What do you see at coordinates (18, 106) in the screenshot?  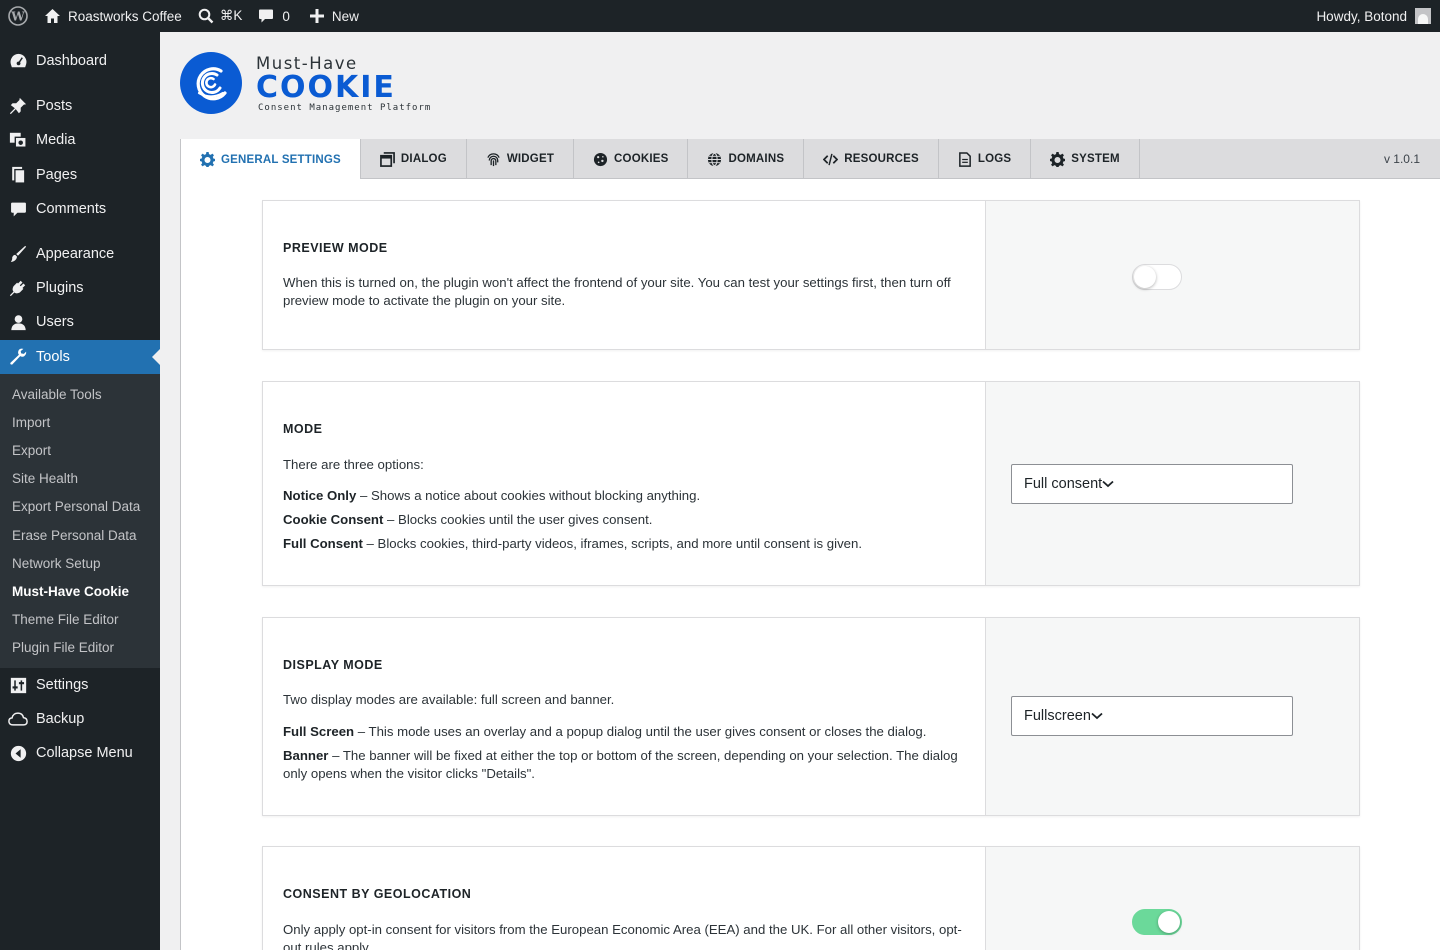 I see `pin-icon` at bounding box center [18, 106].